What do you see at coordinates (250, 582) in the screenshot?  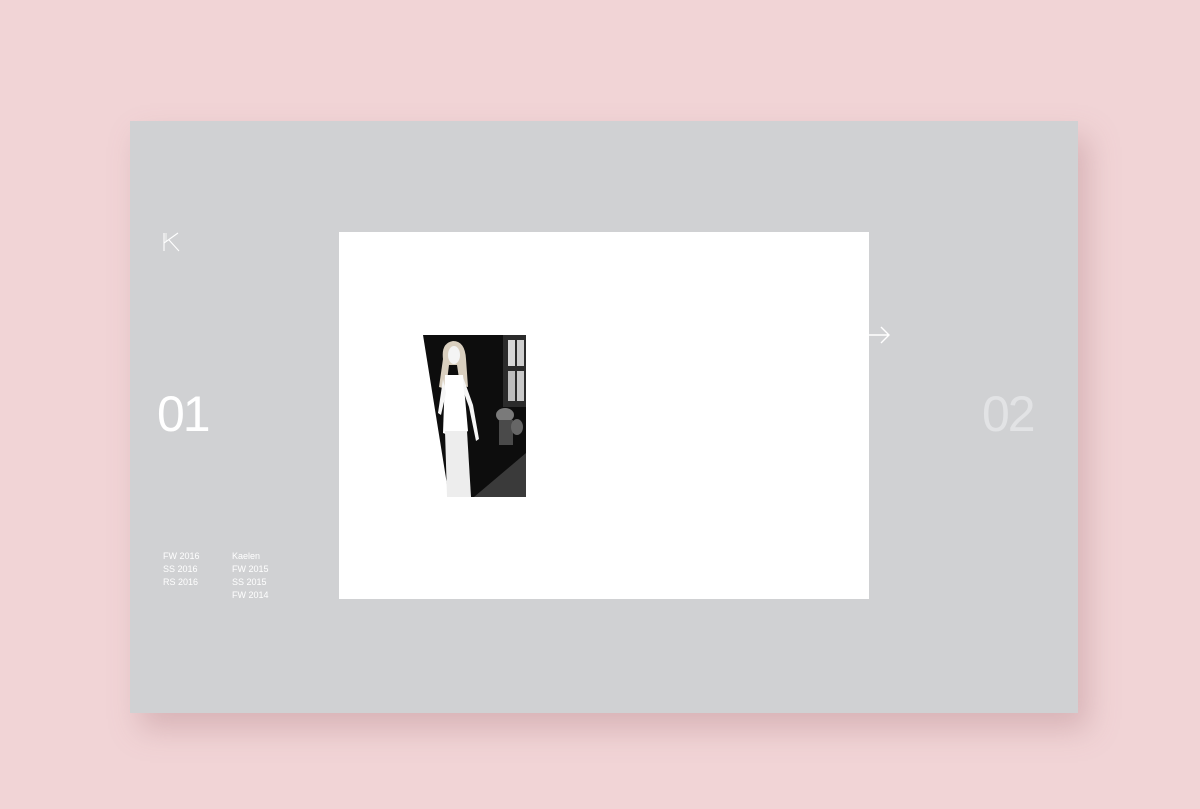 I see `menu-item-ss-2015: SS 2015` at bounding box center [250, 582].